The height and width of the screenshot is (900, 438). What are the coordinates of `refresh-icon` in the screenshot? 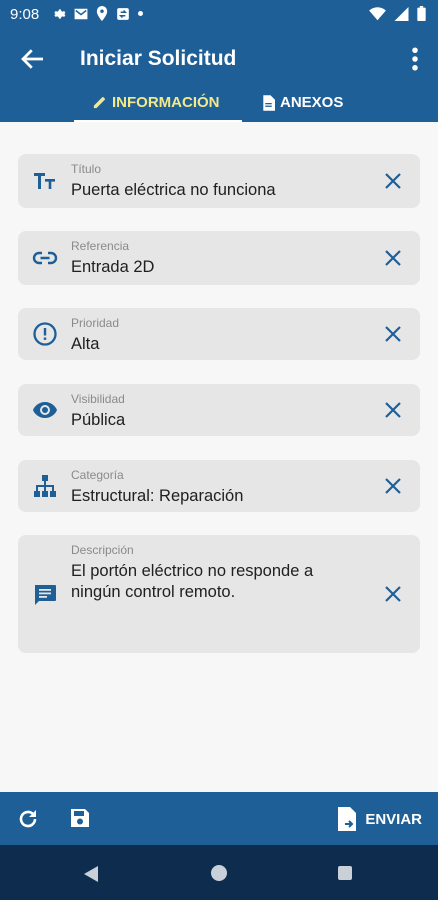 It's located at (28, 819).